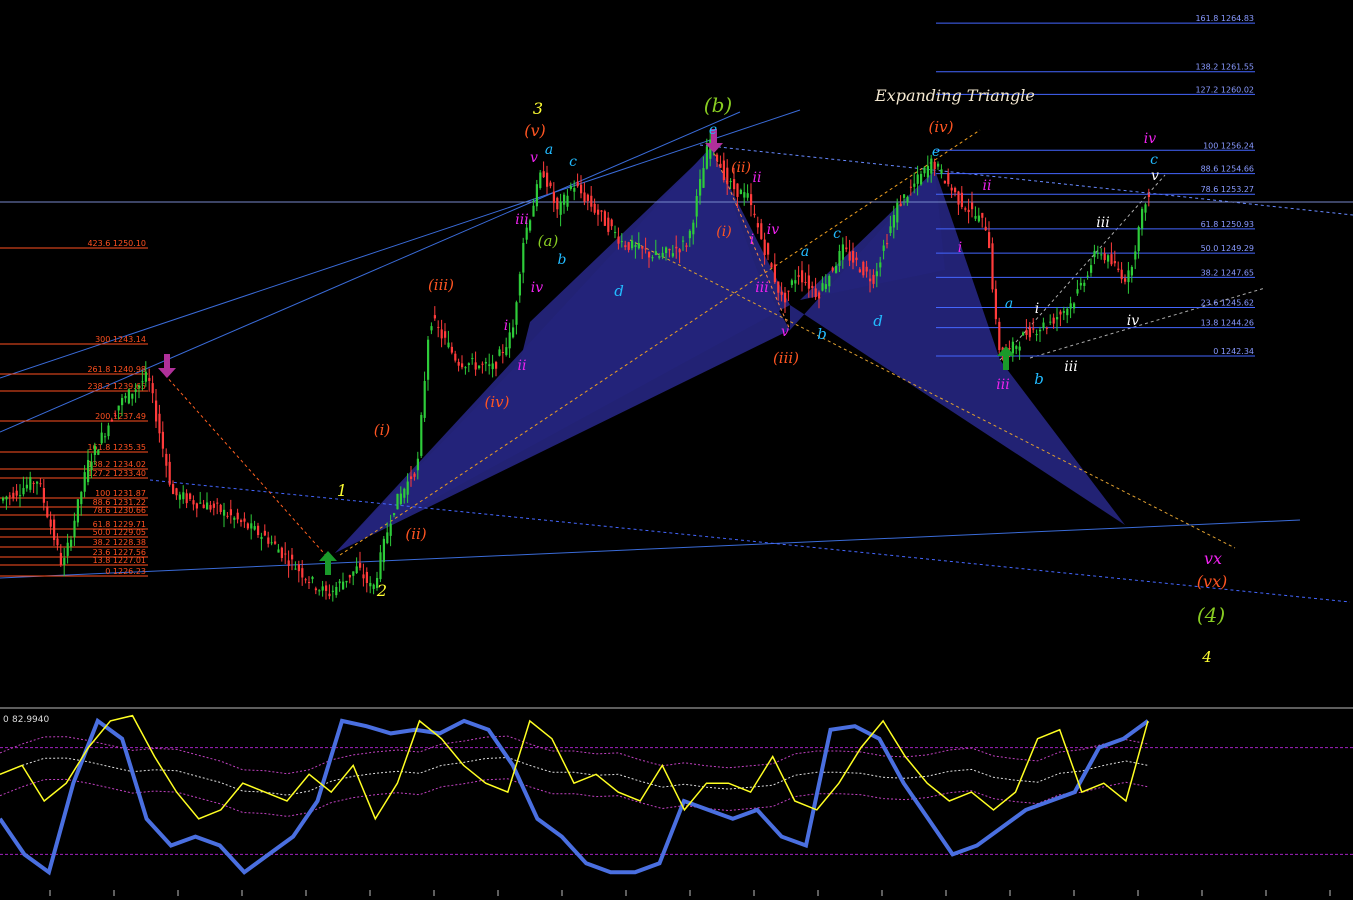 The width and height of the screenshot is (1353, 900). Describe the element at coordinates (119, 542) in the screenshot. I see `fib-left-label: 38.2 1228.38` at that location.